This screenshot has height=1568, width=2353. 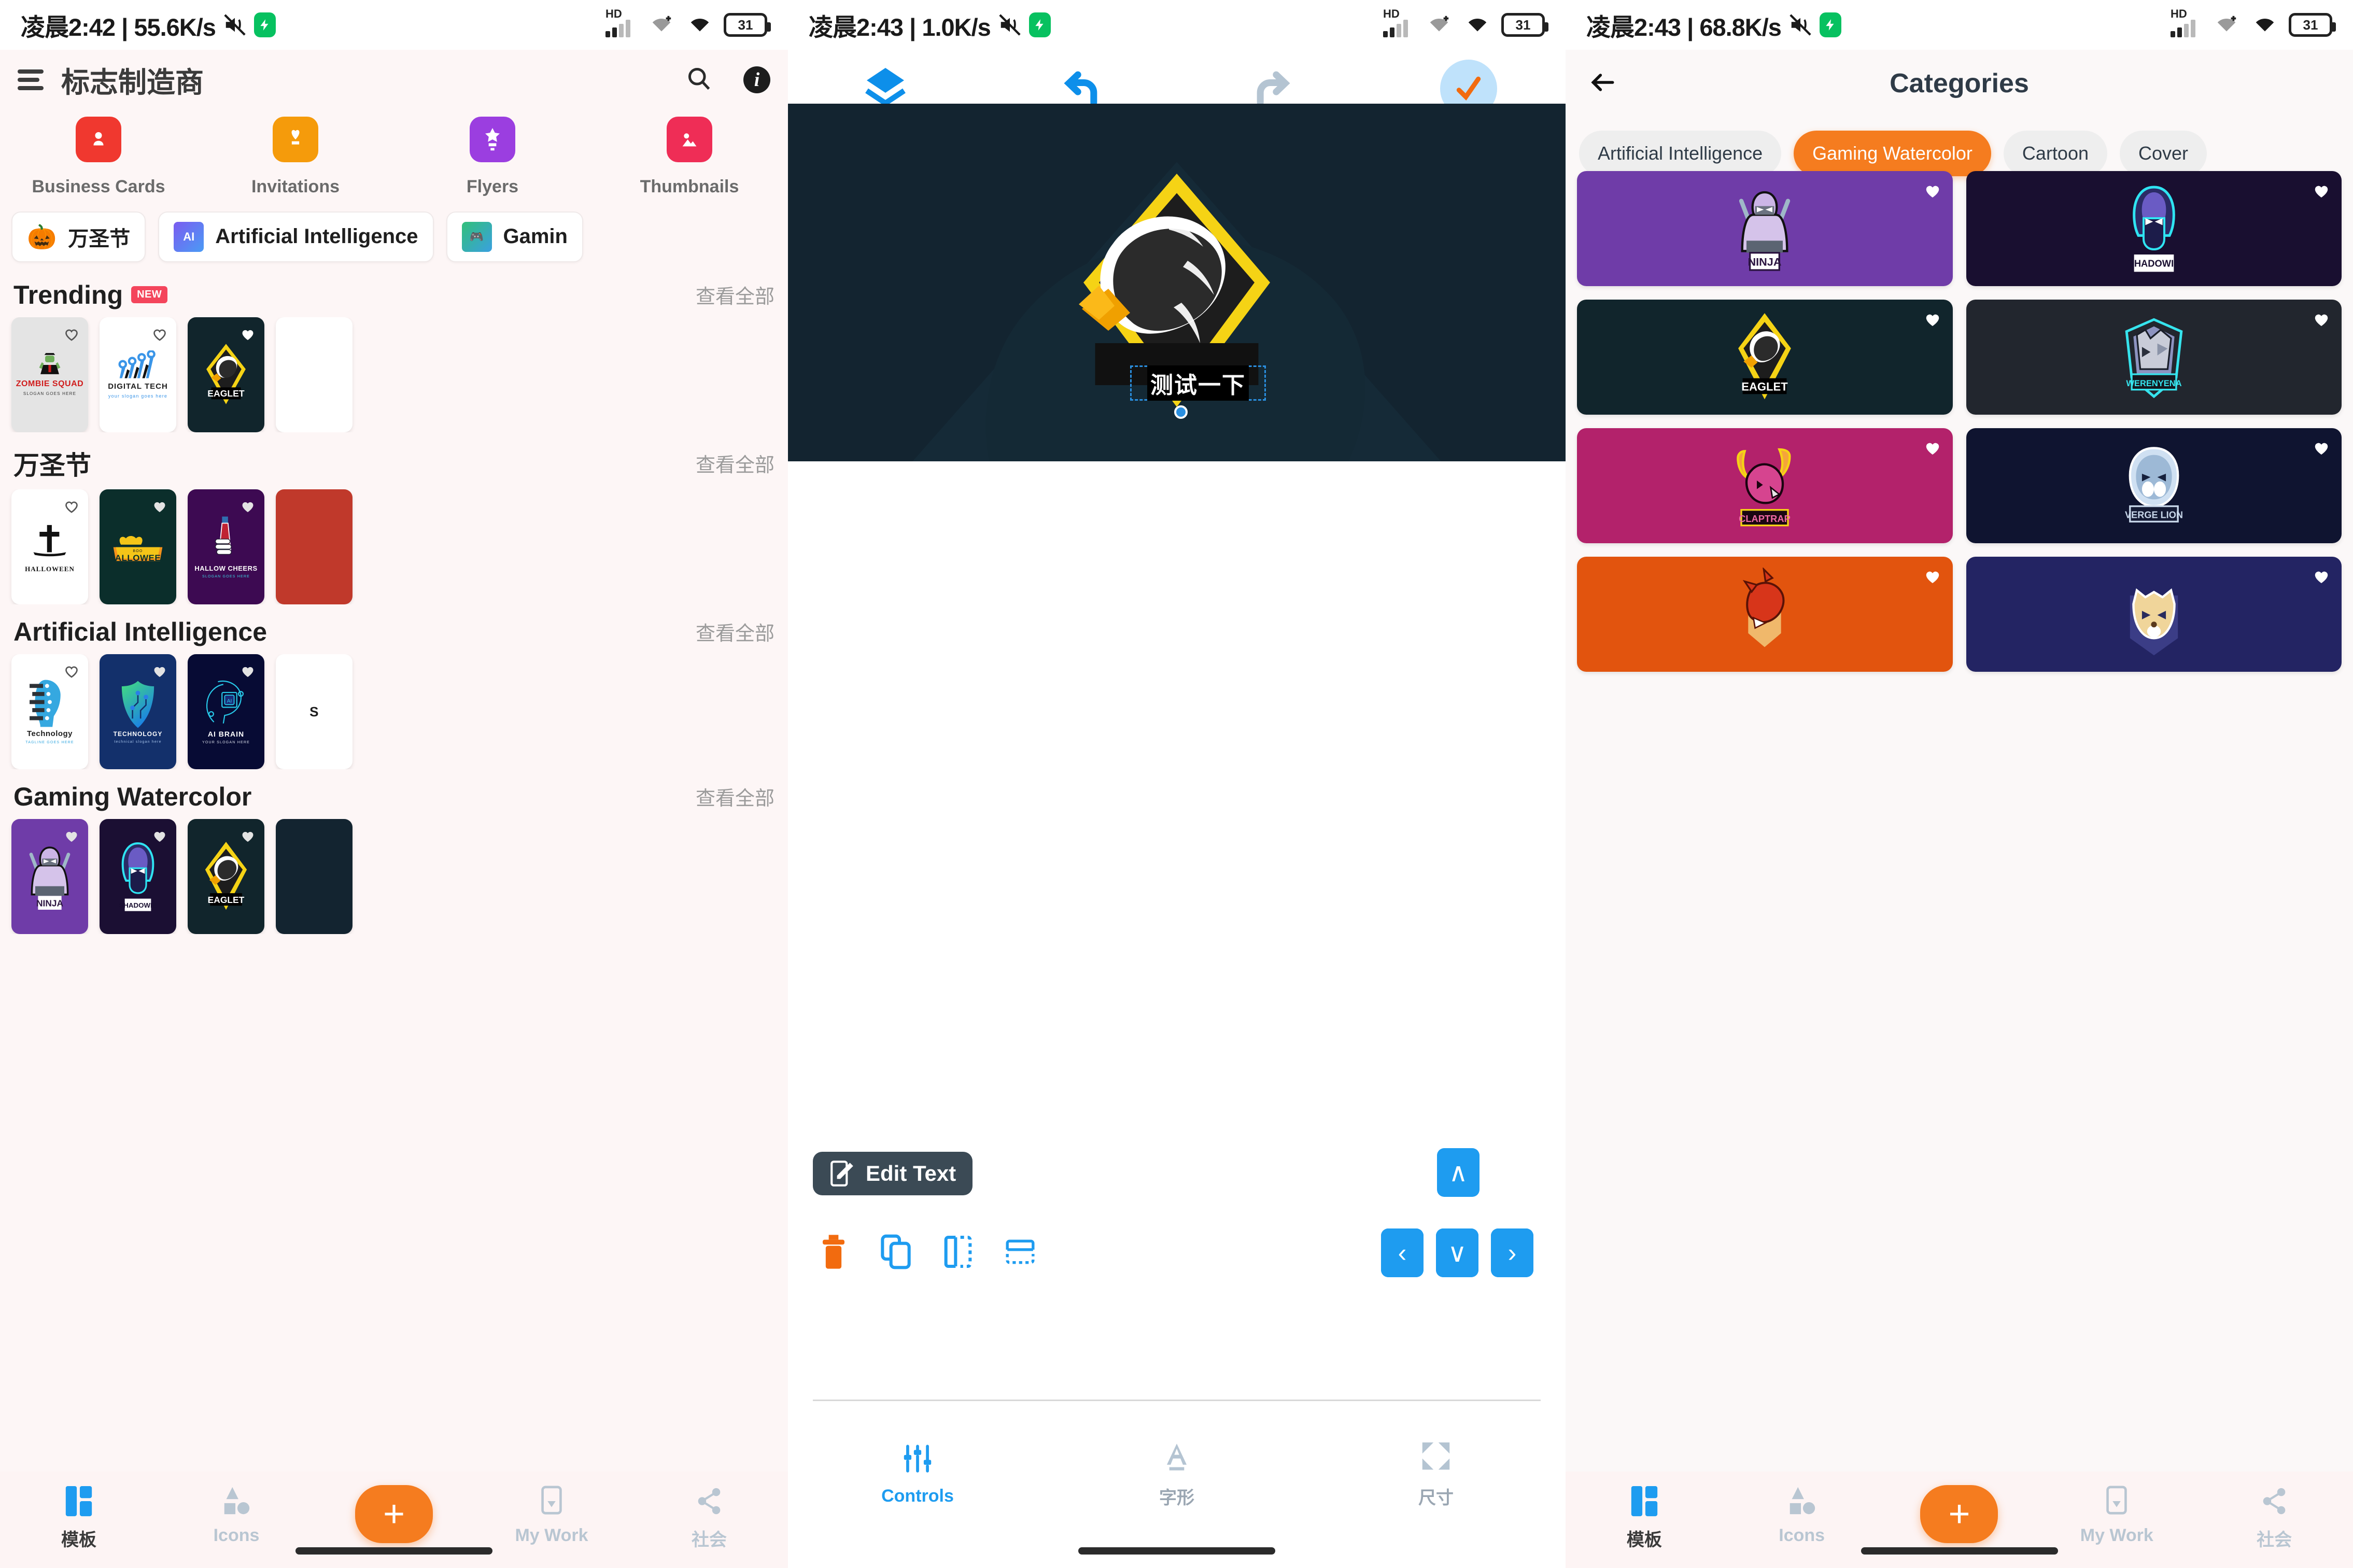 I want to click on card-subtitle: BOO, so click(x=138, y=551).